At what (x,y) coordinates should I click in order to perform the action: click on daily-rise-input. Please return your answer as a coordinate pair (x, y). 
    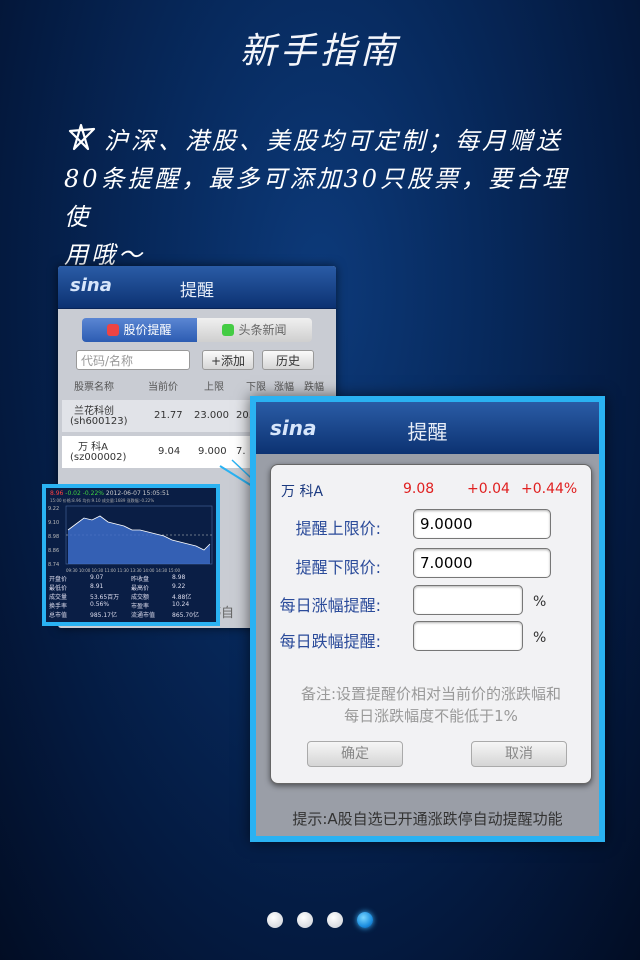
    Looking at the image, I should click on (468, 600).